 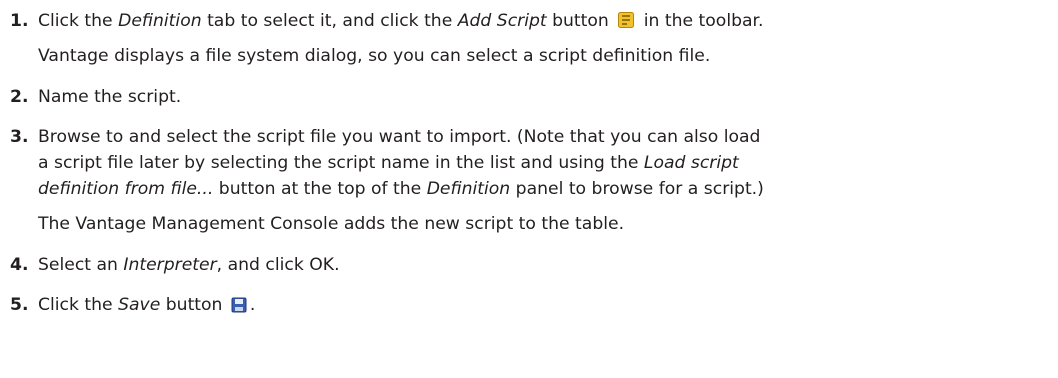 I want to click on step-number: 5., so click(x=19, y=305).